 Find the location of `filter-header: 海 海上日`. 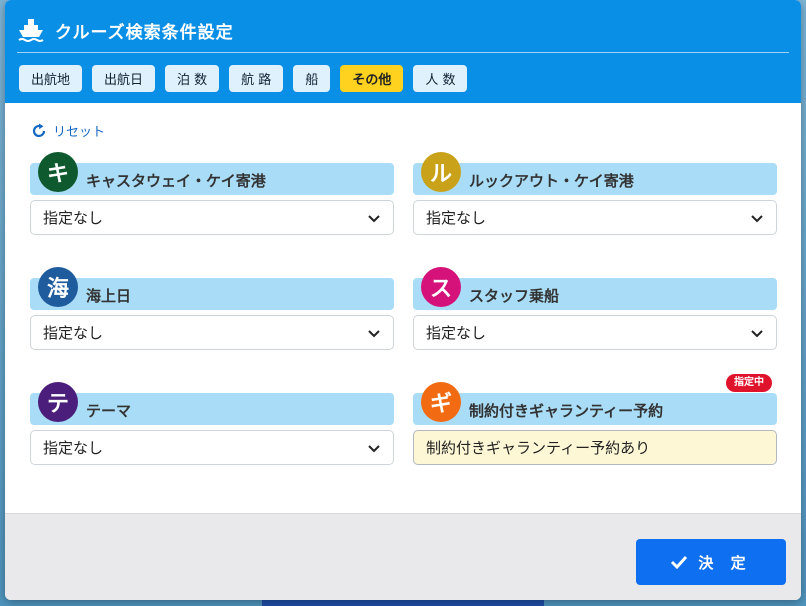

filter-header: 海 海上日 is located at coordinates (212, 288).